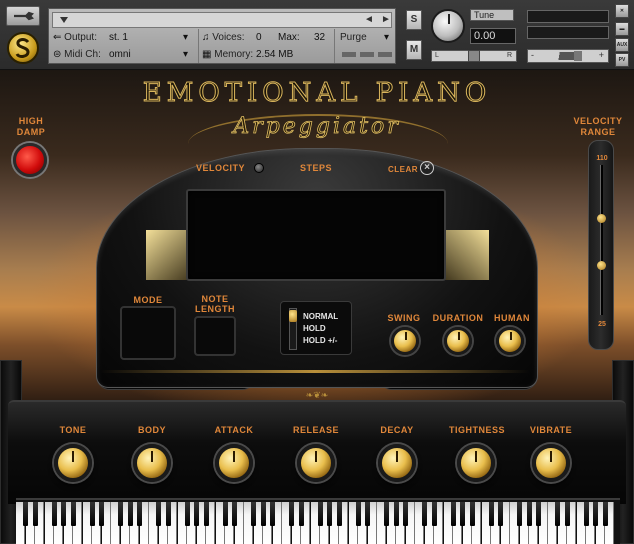 The width and height of the screenshot is (634, 544). What do you see at coordinates (414, 50) in the screenshot?
I see `mute-button: M` at bounding box center [414, 50].